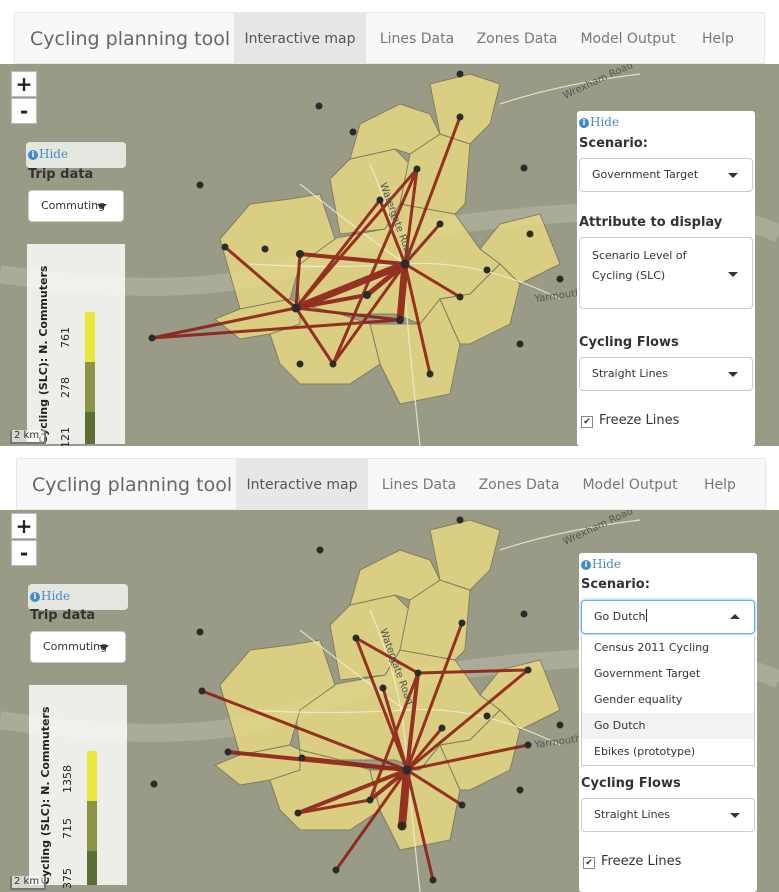 The width and height of the screenshot is (779, 892). I want to click on attribute-value: Scenario Level of Cycling (SLC), so click(639, 265).